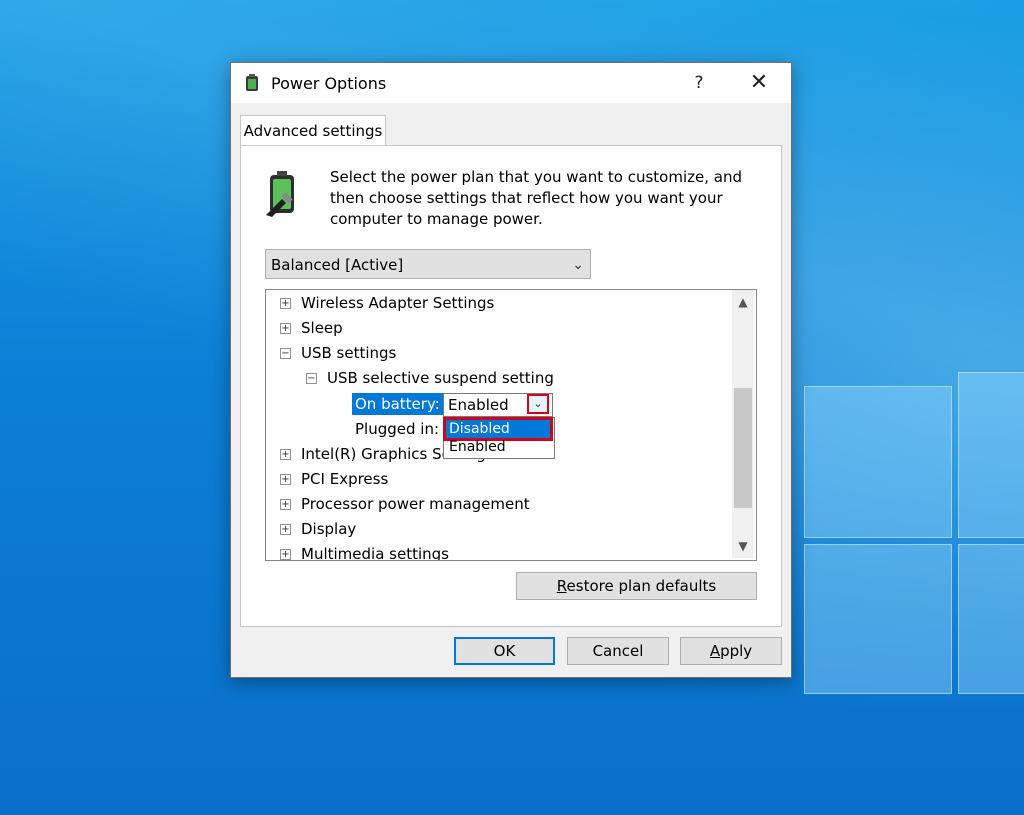 This screenshot has height=815, width=1024. Describe the element at coordinates (504, 651) in the screenshot. I see `ok-button: OK` at that location.